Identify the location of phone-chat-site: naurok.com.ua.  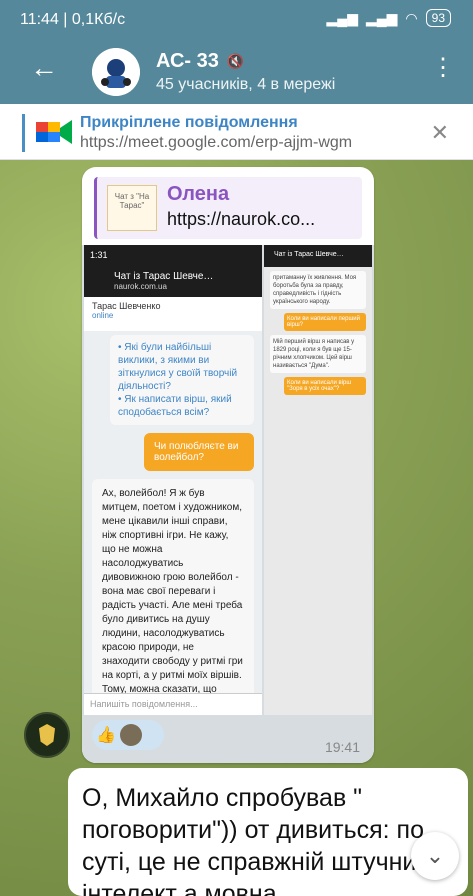
(140, 286).